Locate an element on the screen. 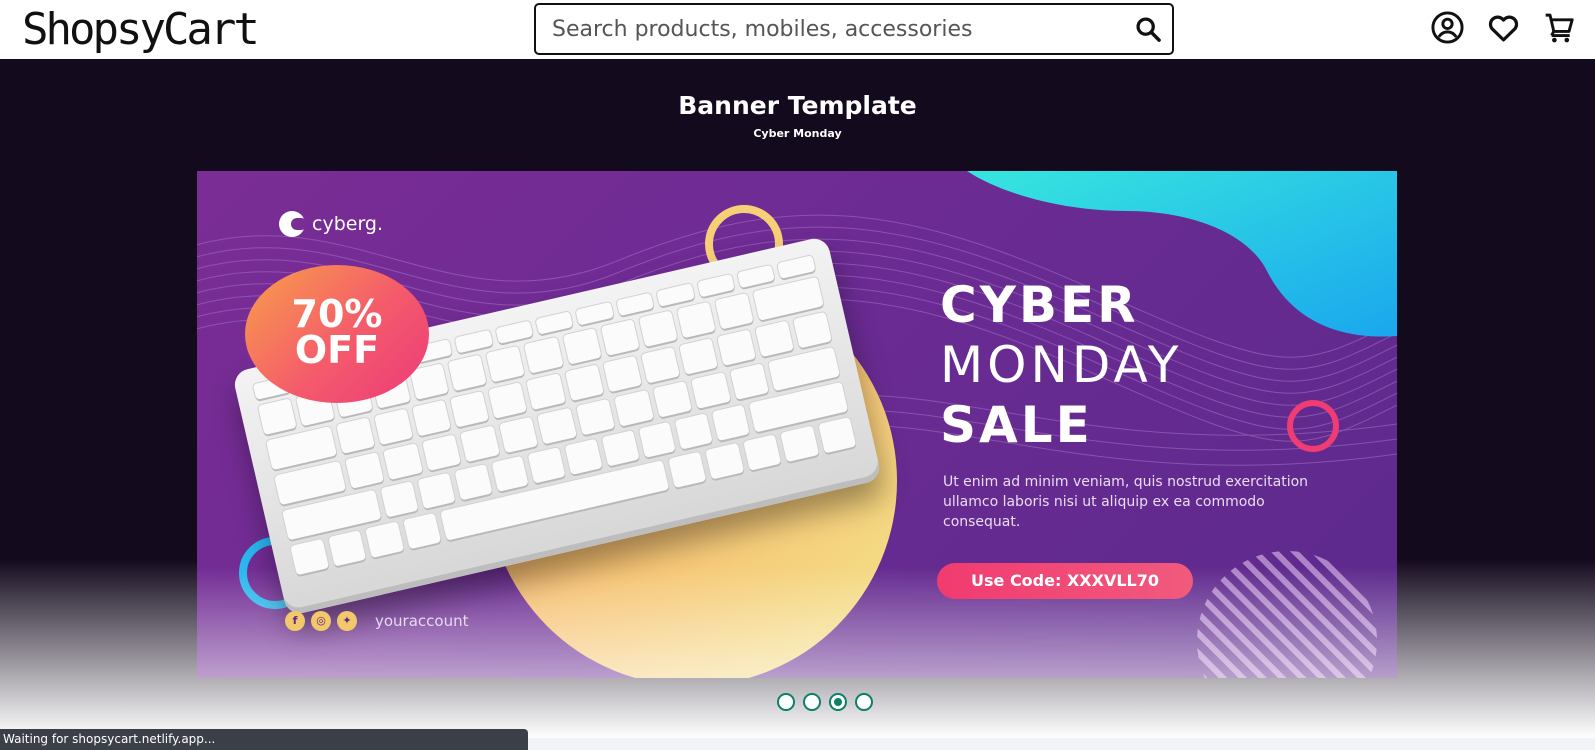  search-icon is located at coordinates (1148, 29).